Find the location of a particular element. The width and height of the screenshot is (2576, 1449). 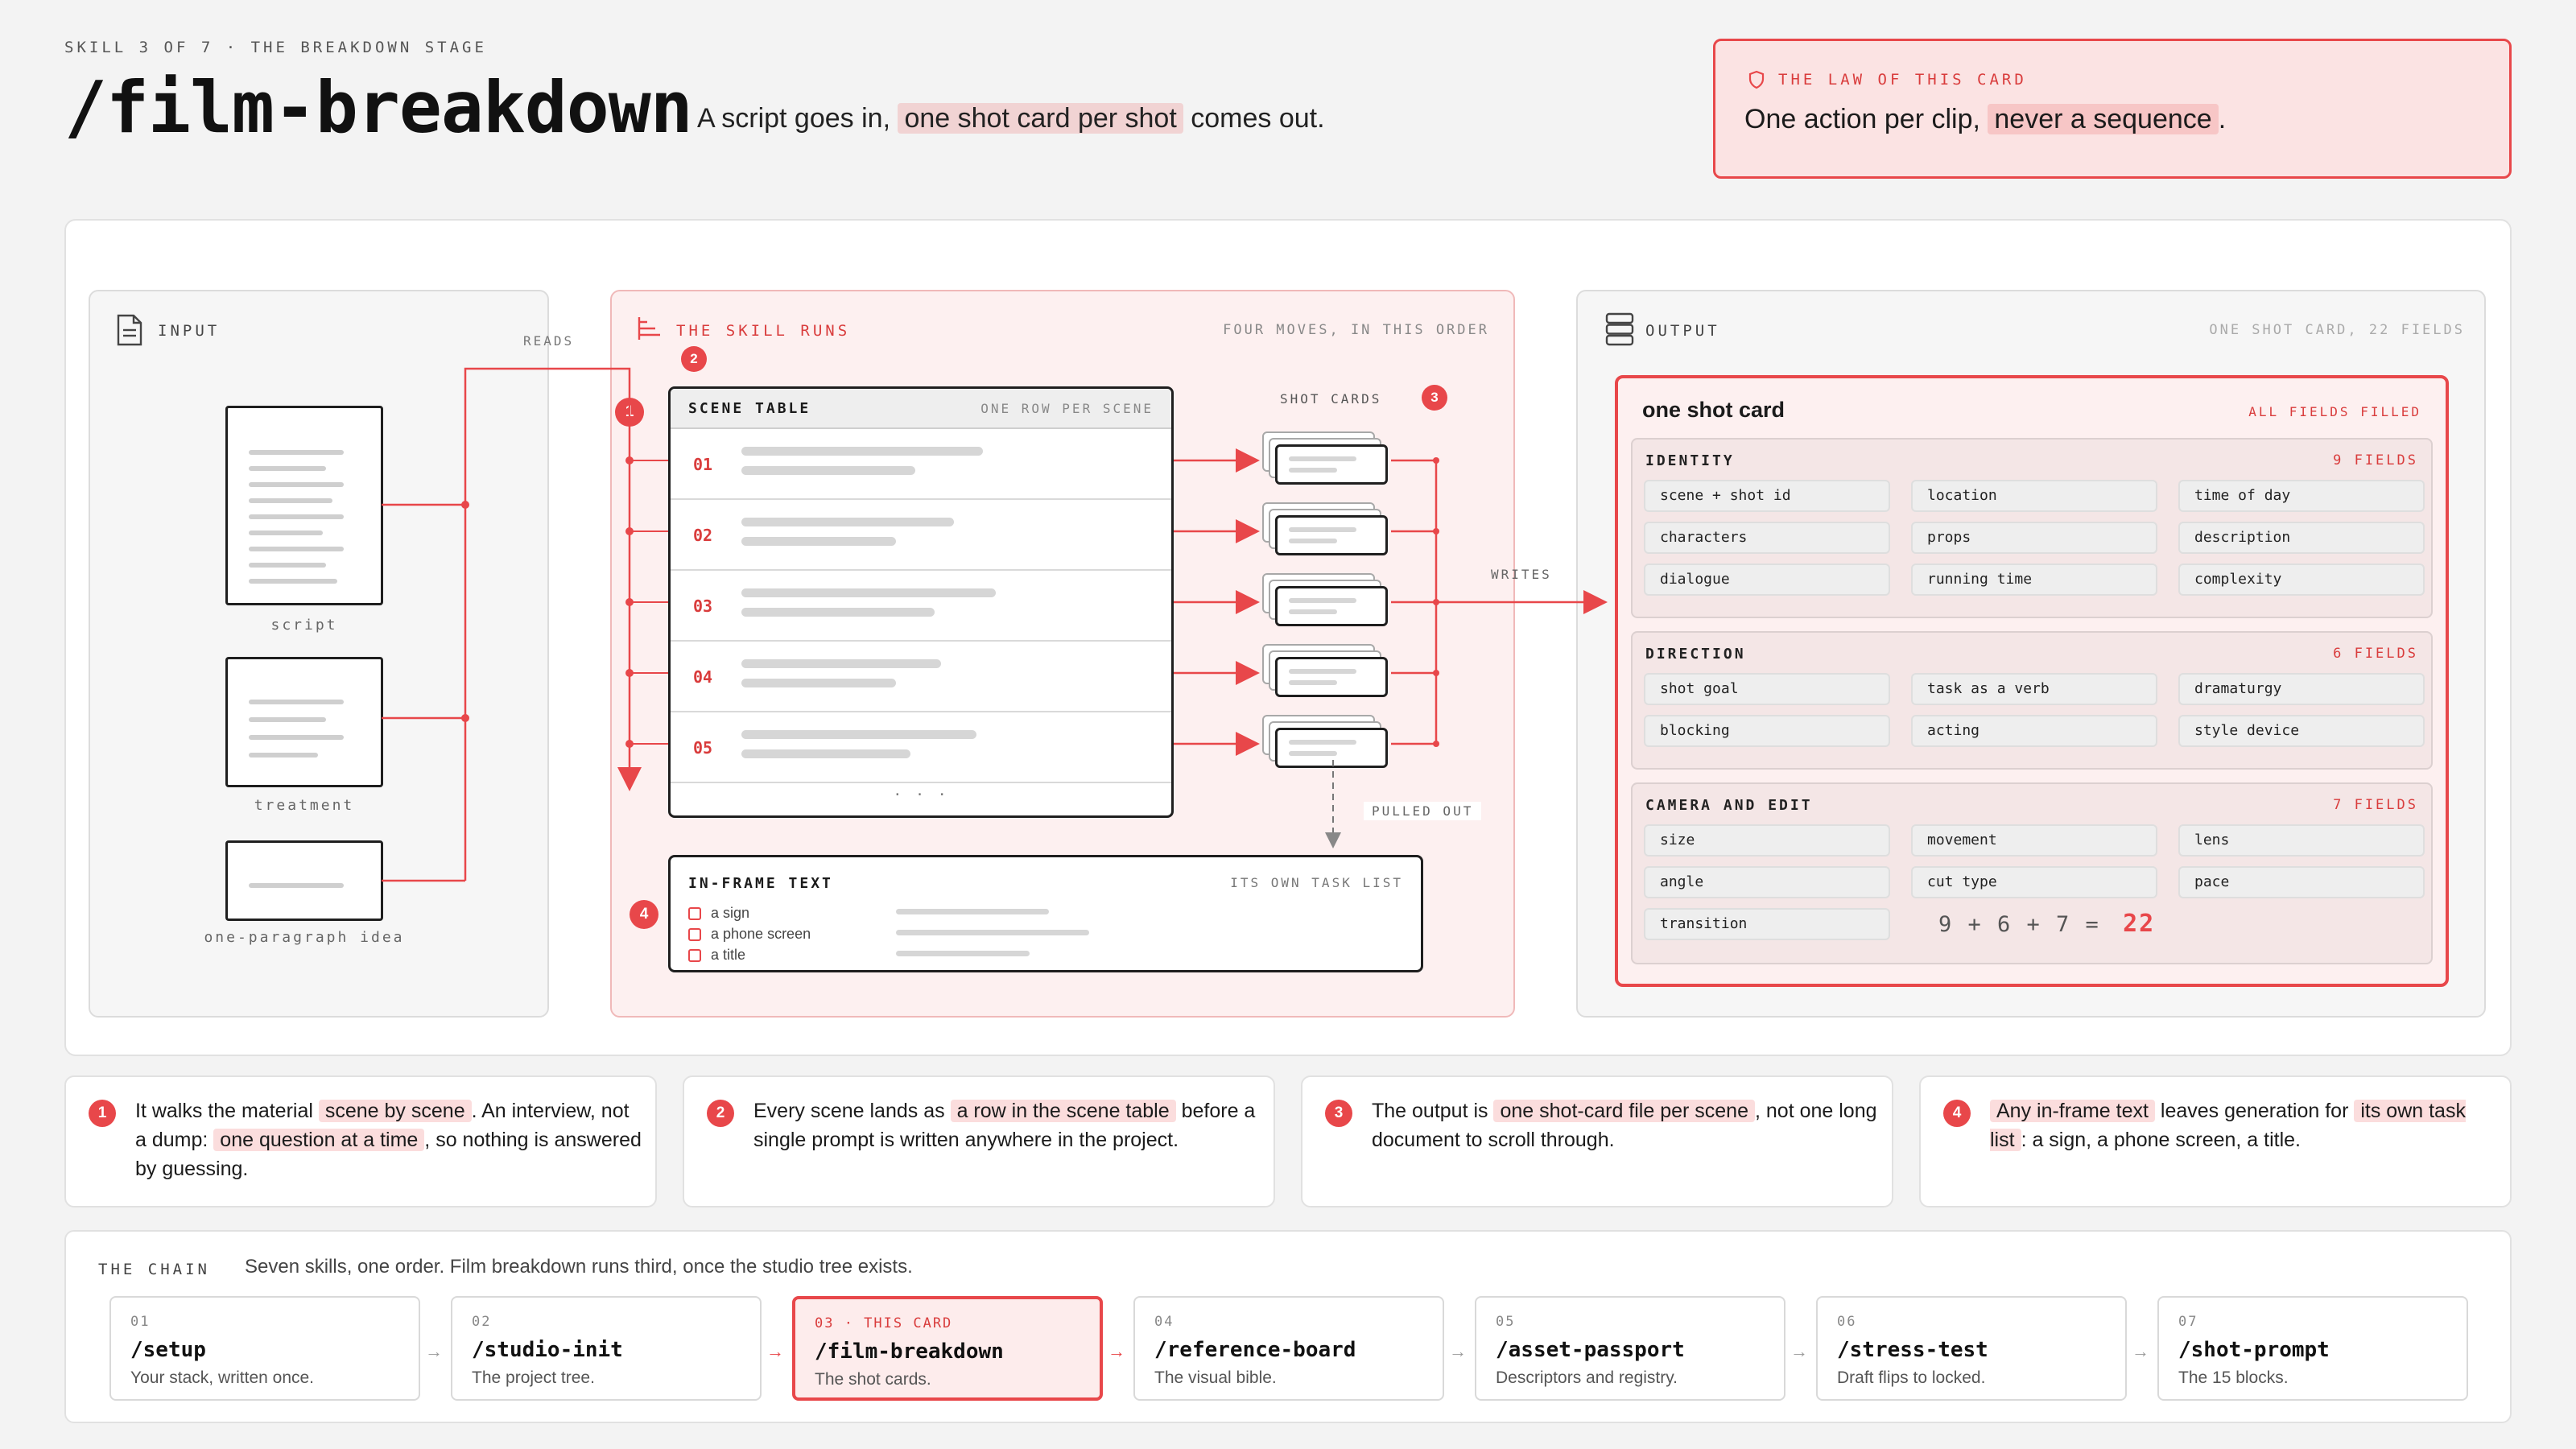

in-frame-sub: ITS OWN TASK LIST is located at coordinates (1316, 883).